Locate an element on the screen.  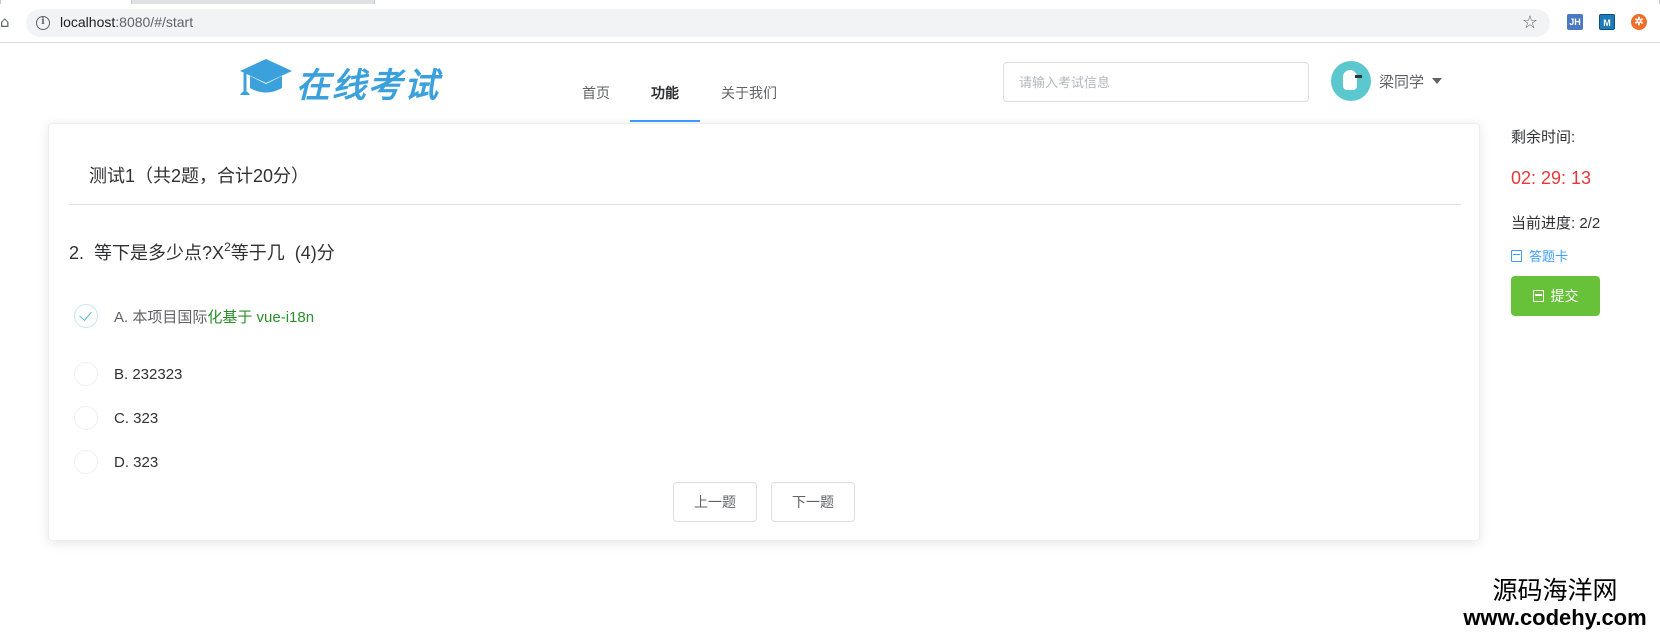
bookmark-star-icon: ☆ is located at coordinates (1530, 22).